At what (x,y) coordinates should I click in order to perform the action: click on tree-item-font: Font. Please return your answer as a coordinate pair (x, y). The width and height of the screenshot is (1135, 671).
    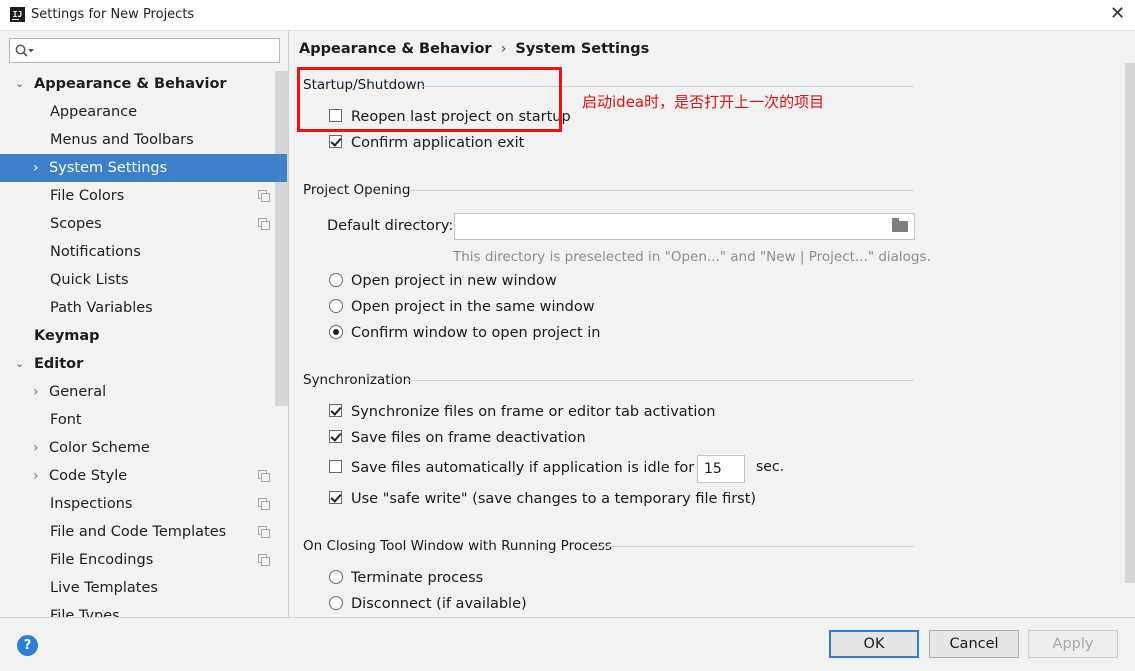
    Looking at the image, I should click on (144, 420).